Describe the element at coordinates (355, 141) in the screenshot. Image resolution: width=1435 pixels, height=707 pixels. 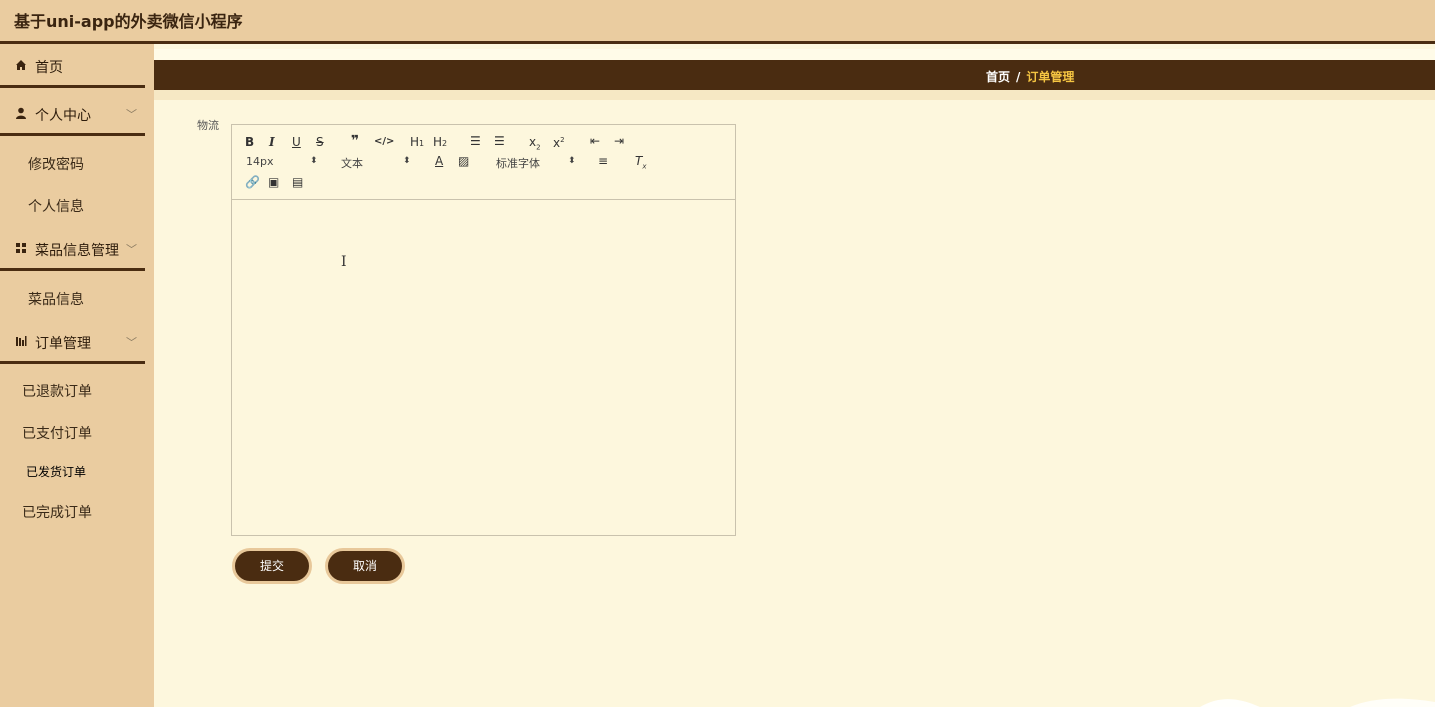
I see `blockquote-icon: ❞` at that location.